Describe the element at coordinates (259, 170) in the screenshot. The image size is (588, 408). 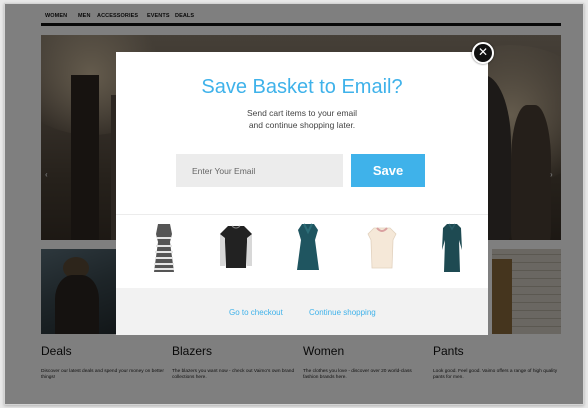
I see `email-input` at that location.